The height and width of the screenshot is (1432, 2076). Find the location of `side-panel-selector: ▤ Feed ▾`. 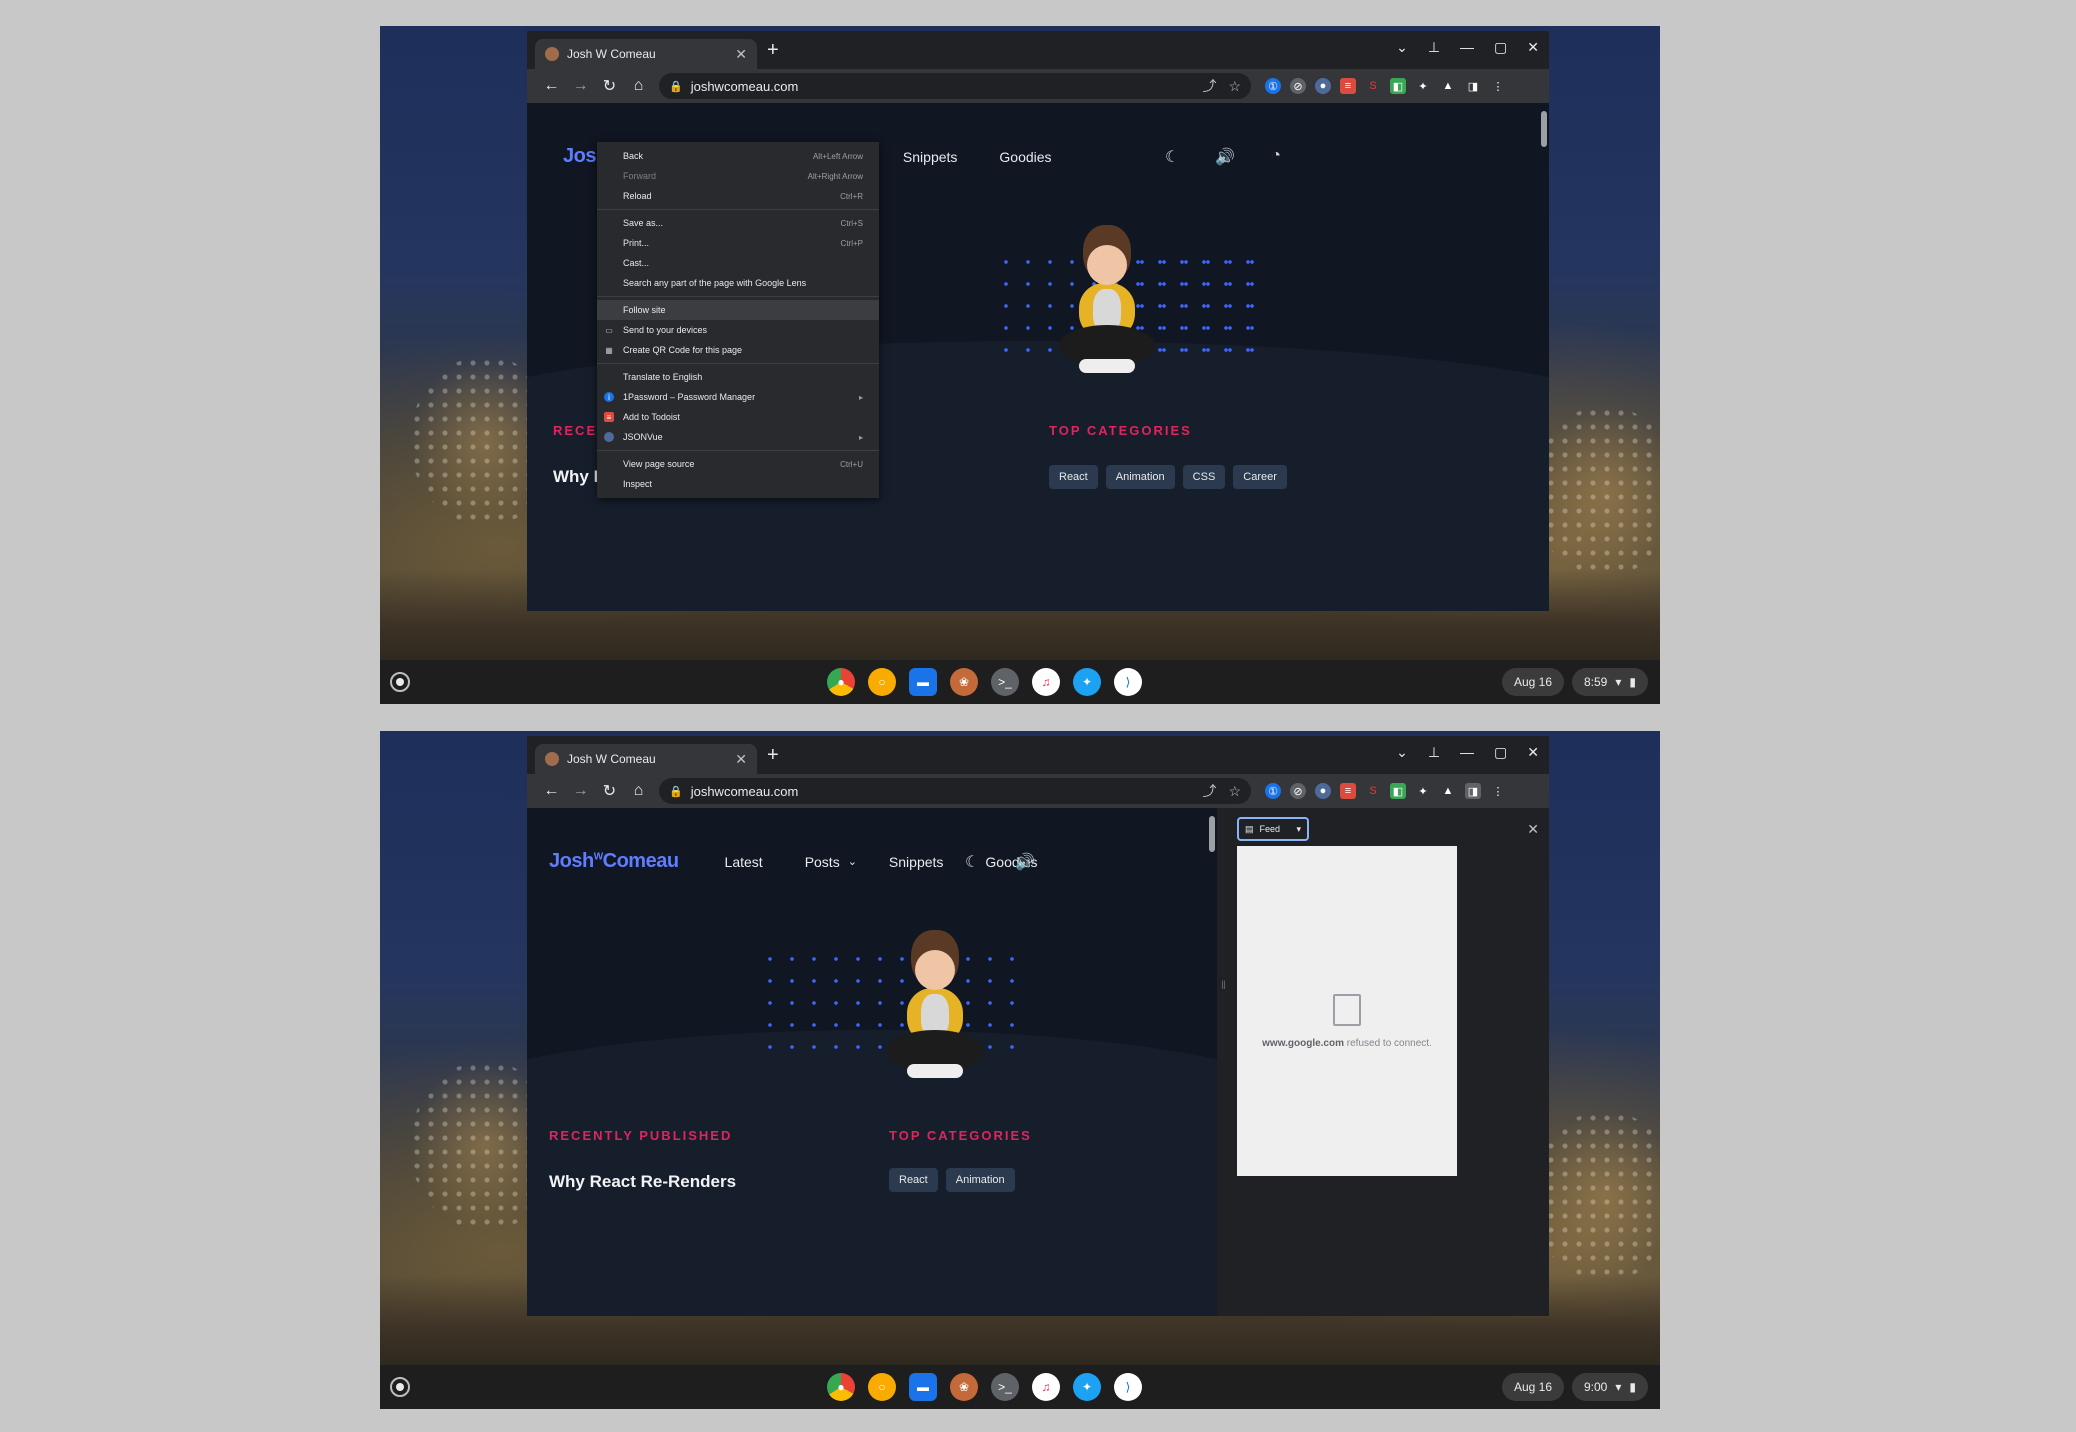

side-panel-selector: ▤ Feed ▾ is located at coordinates (1273, 829).